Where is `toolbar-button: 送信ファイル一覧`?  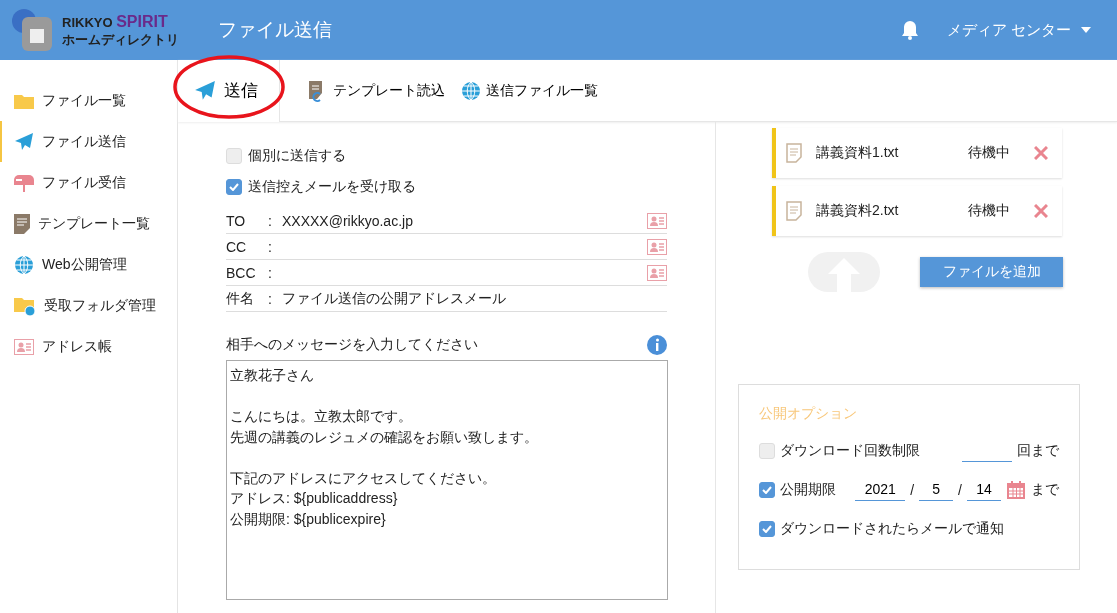 toolbar-button: 送信ファイル一覧 is located at coordinates (529, 90).